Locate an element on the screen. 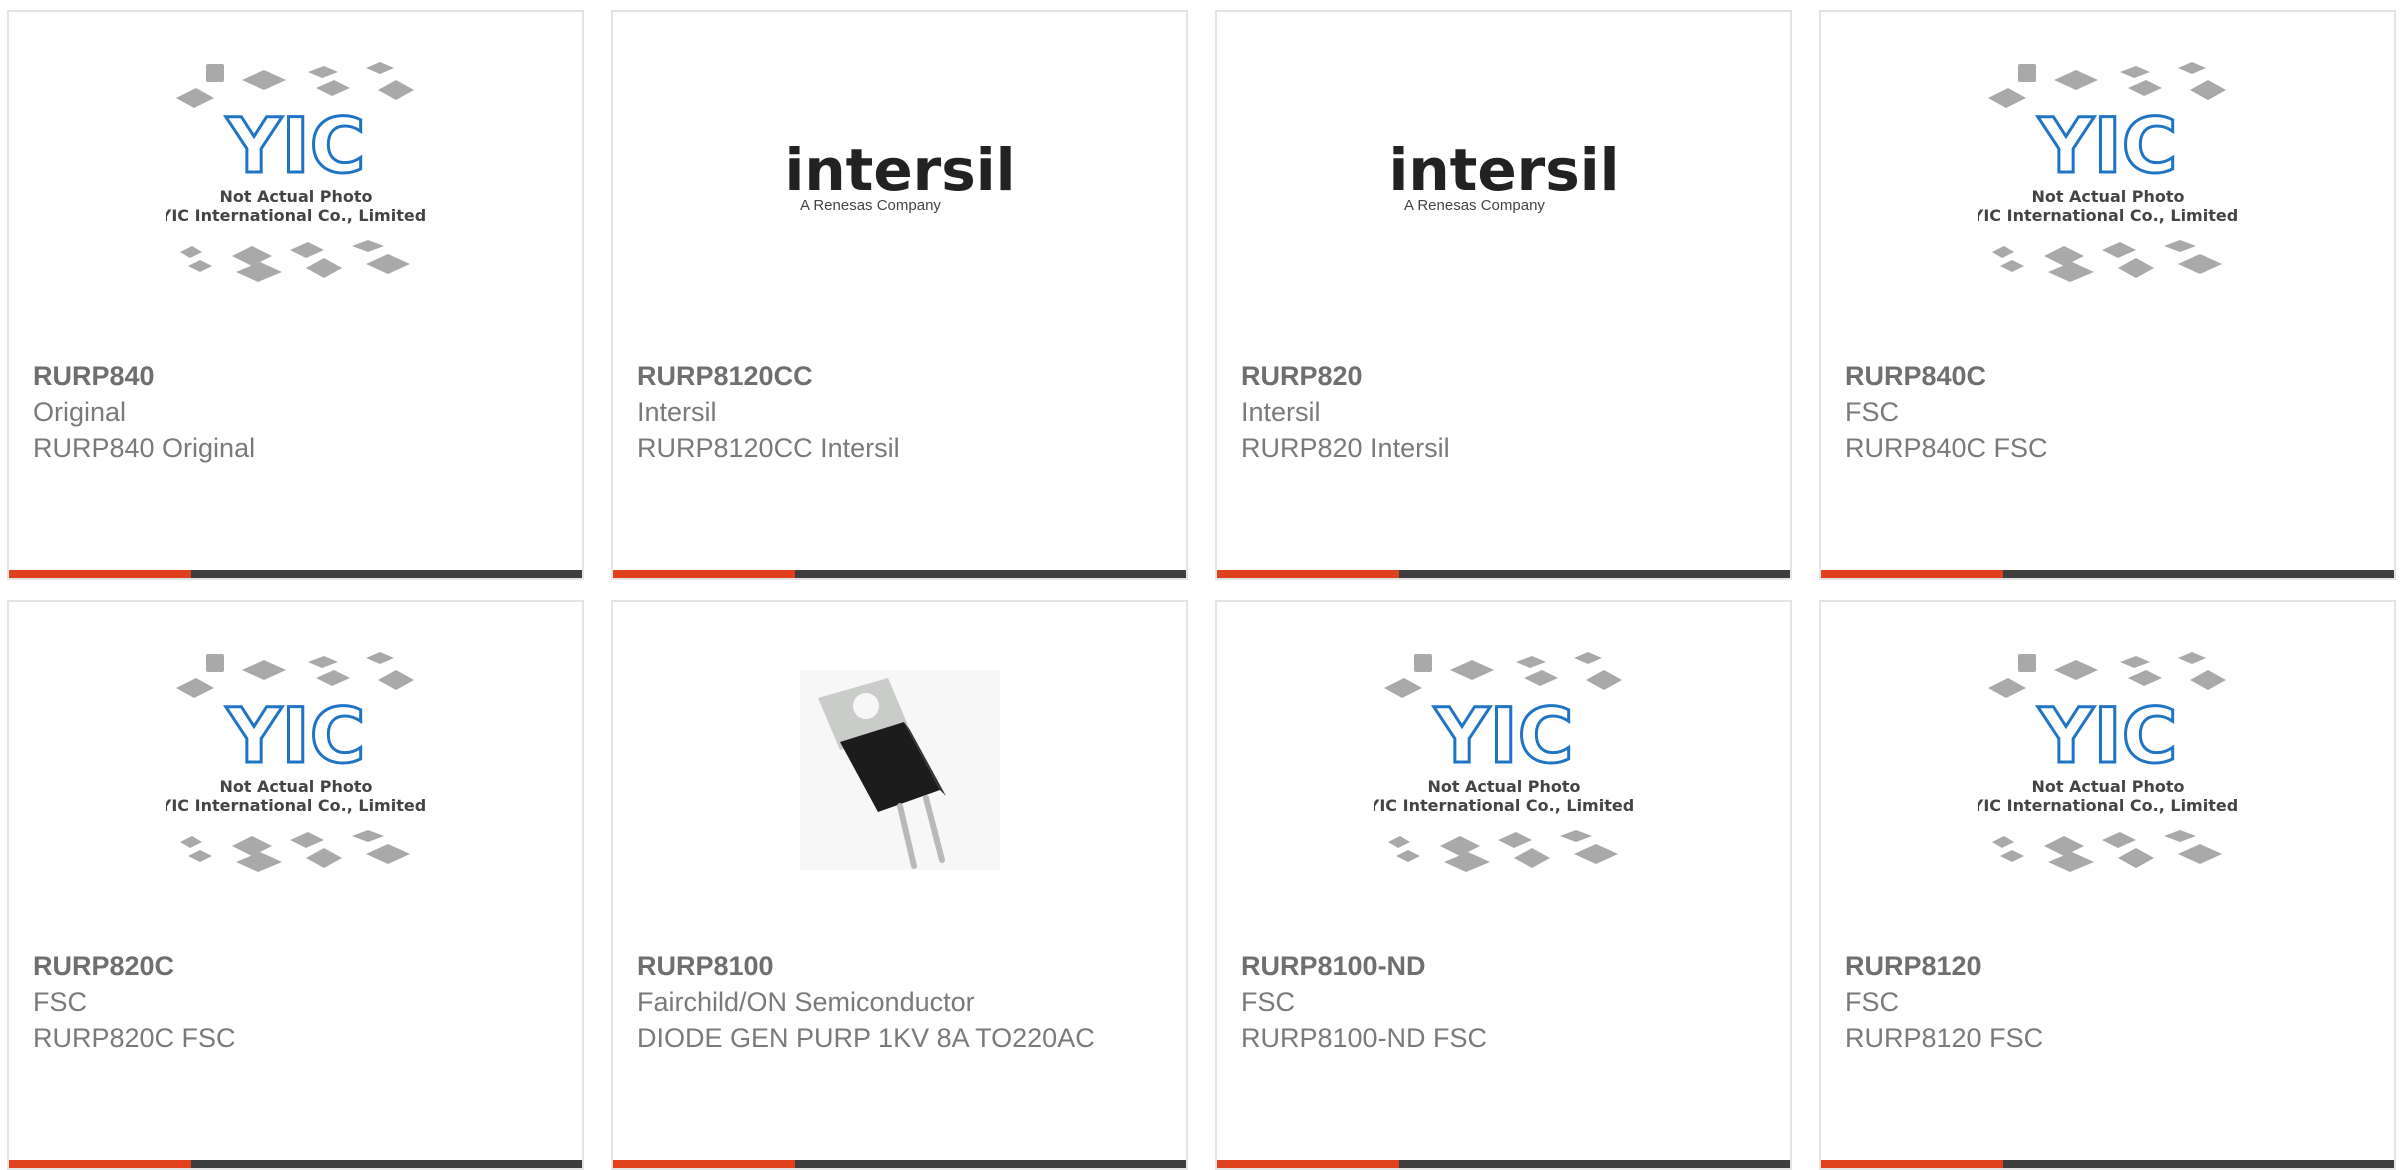  description: RURP840 Original is located at coordinates (144, 448).